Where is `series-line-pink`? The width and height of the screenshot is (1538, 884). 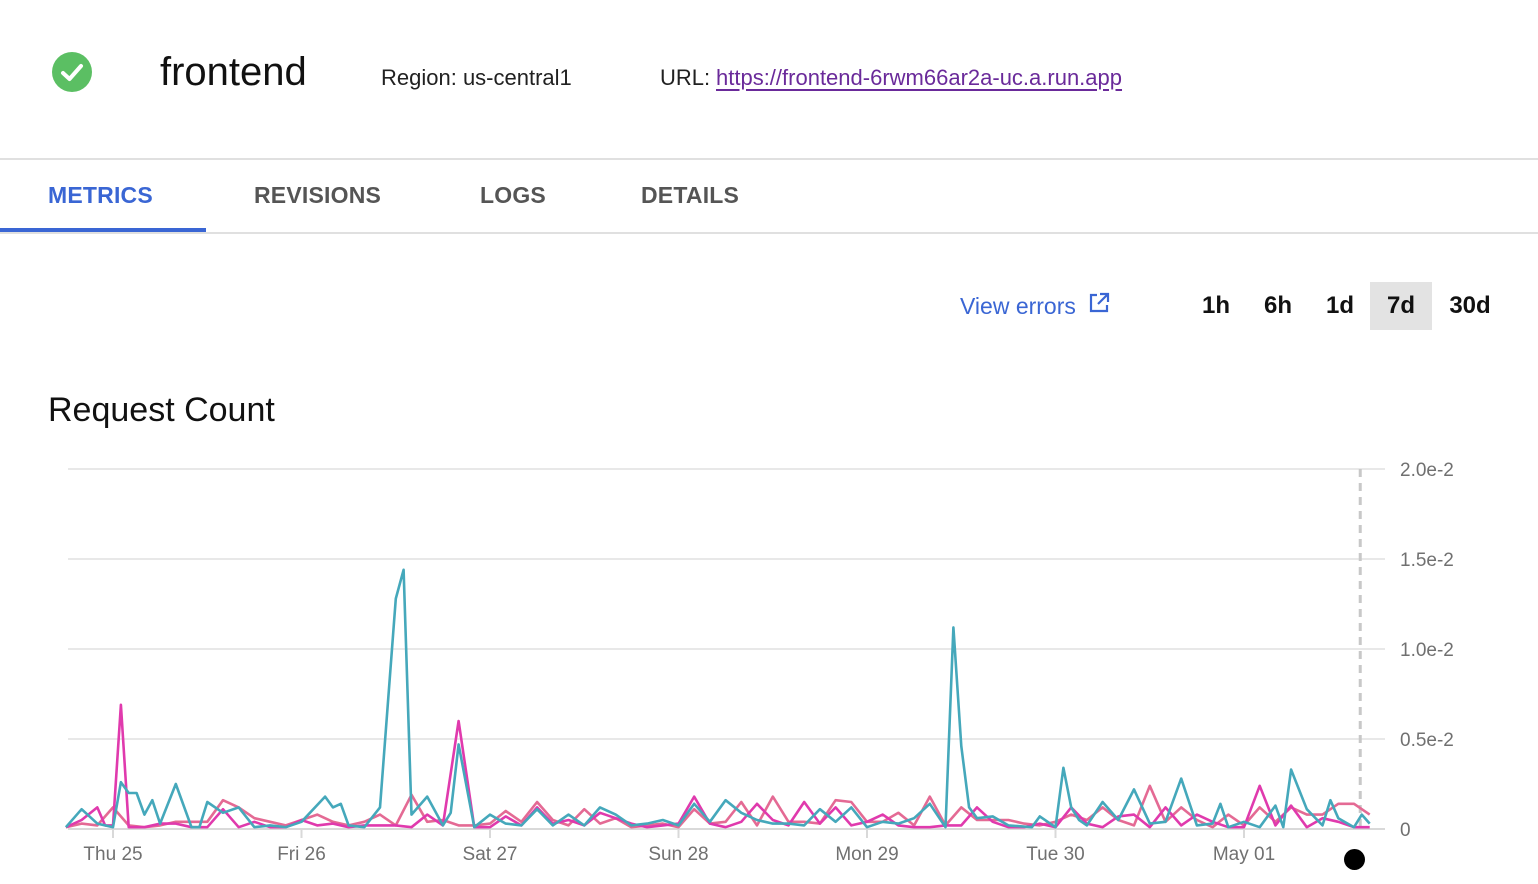 series-line-pink is located at coordinates (718, 806).